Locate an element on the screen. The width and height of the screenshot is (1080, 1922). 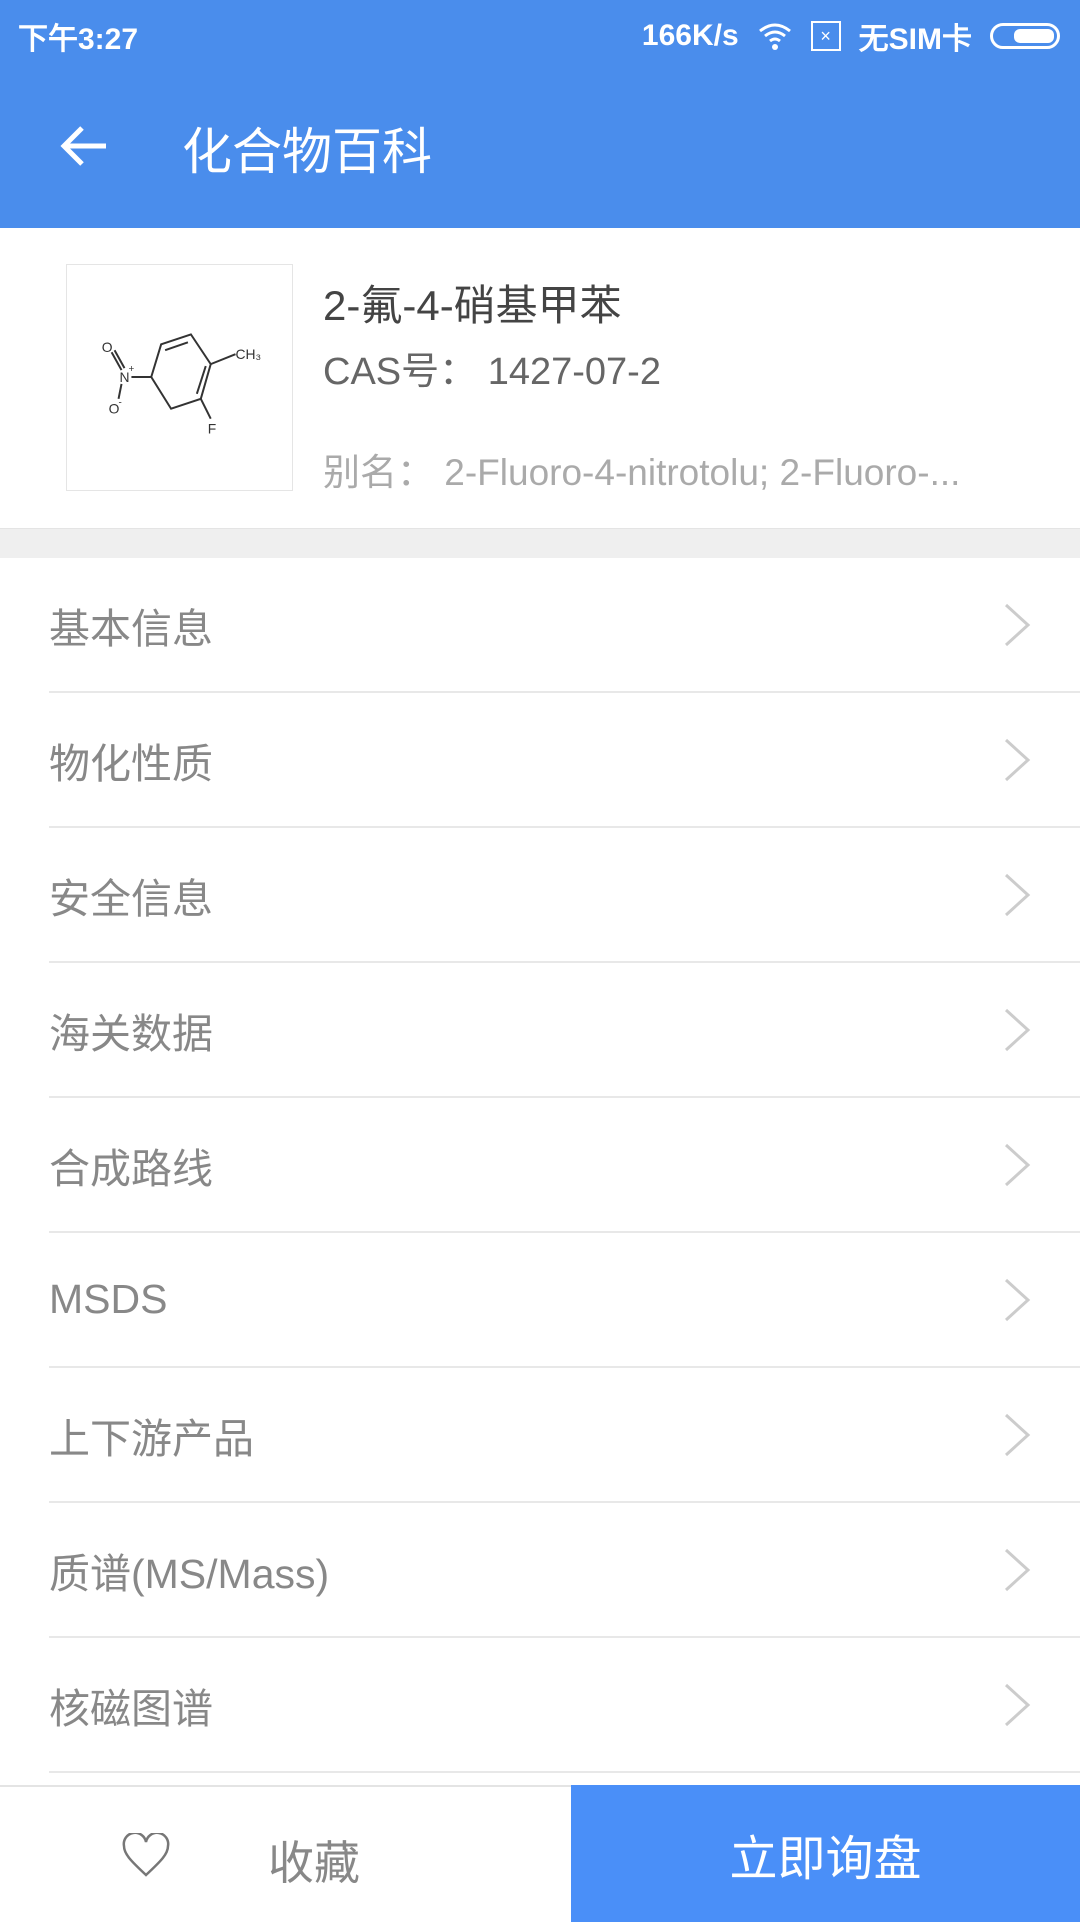
no-sim-icon: × is located at coordinates (825, 36).